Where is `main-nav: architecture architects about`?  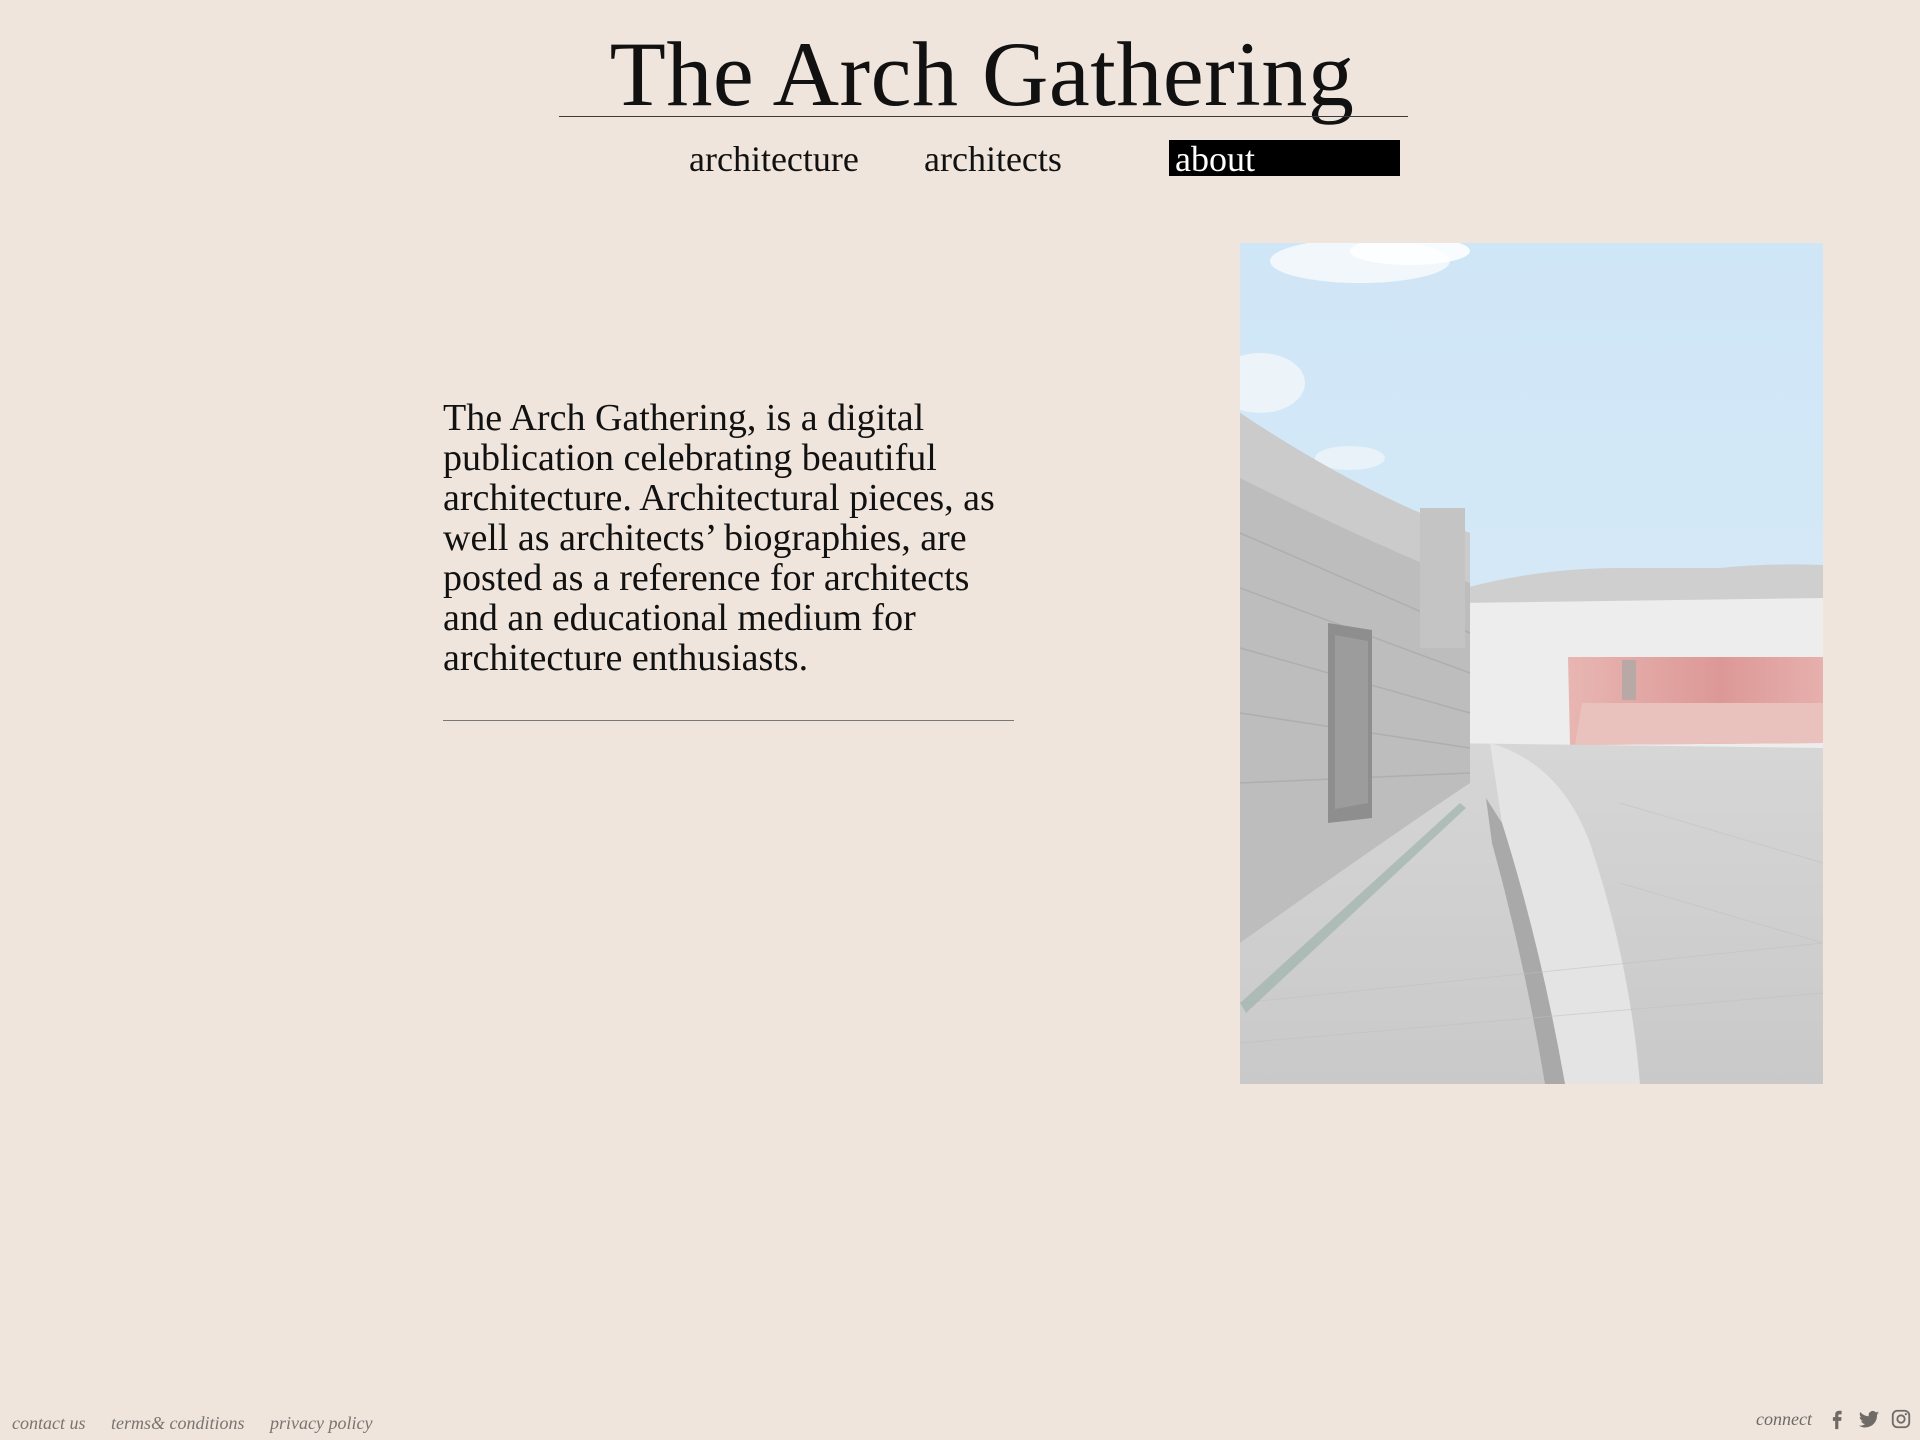
main-nav: architecture architects about is located at coordinates (960, 160).